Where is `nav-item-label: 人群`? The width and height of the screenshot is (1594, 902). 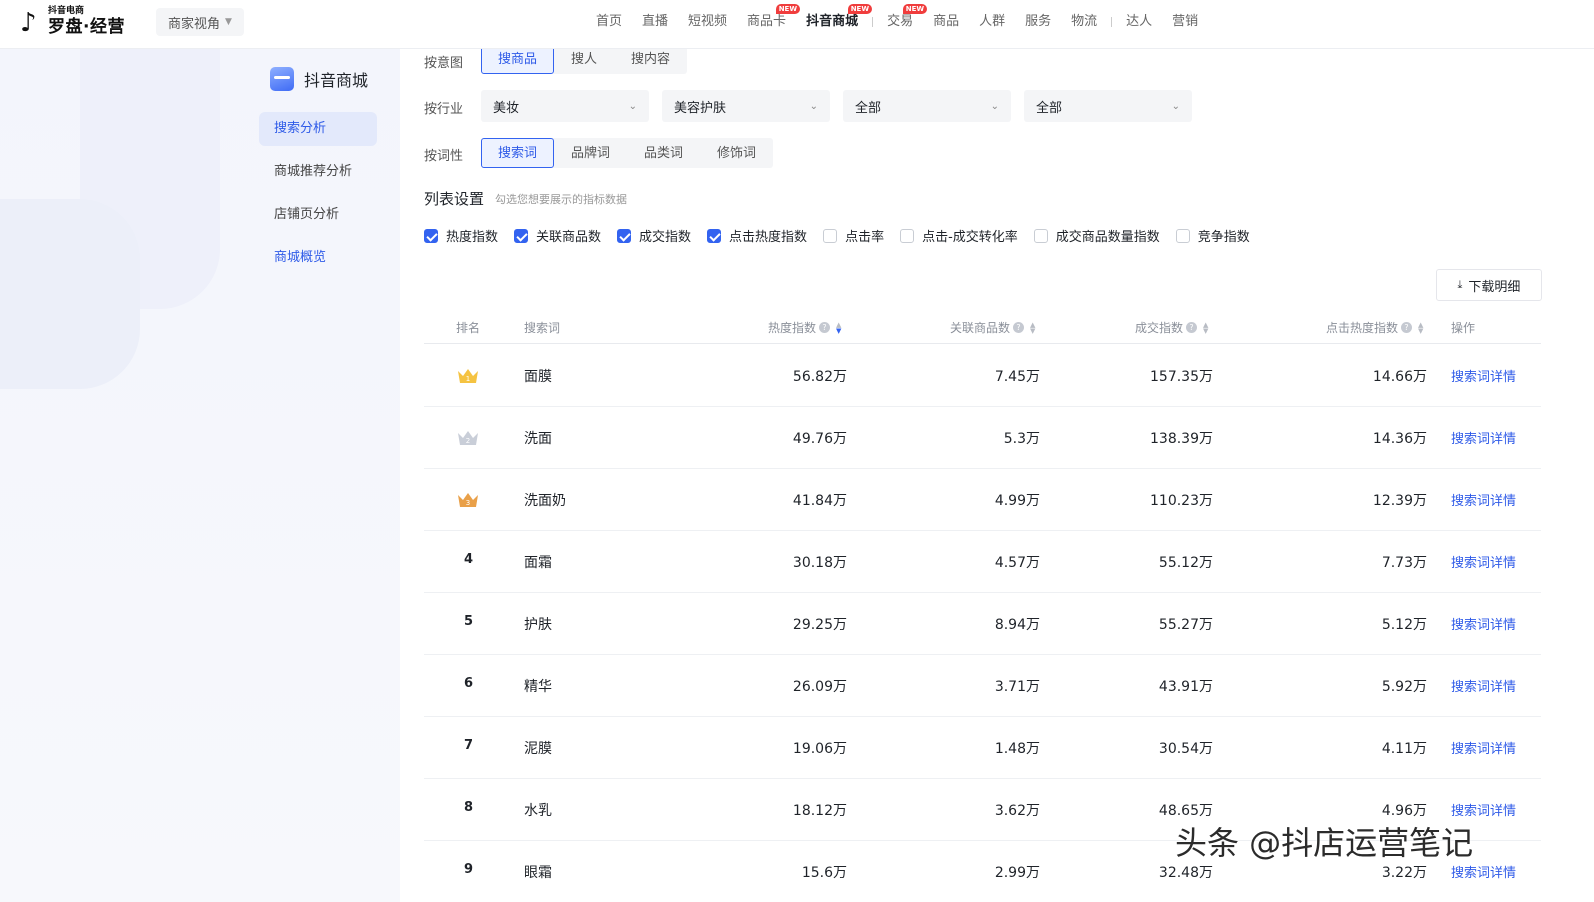
nav-item-label: 人群 is located at coordinates (992, 21).